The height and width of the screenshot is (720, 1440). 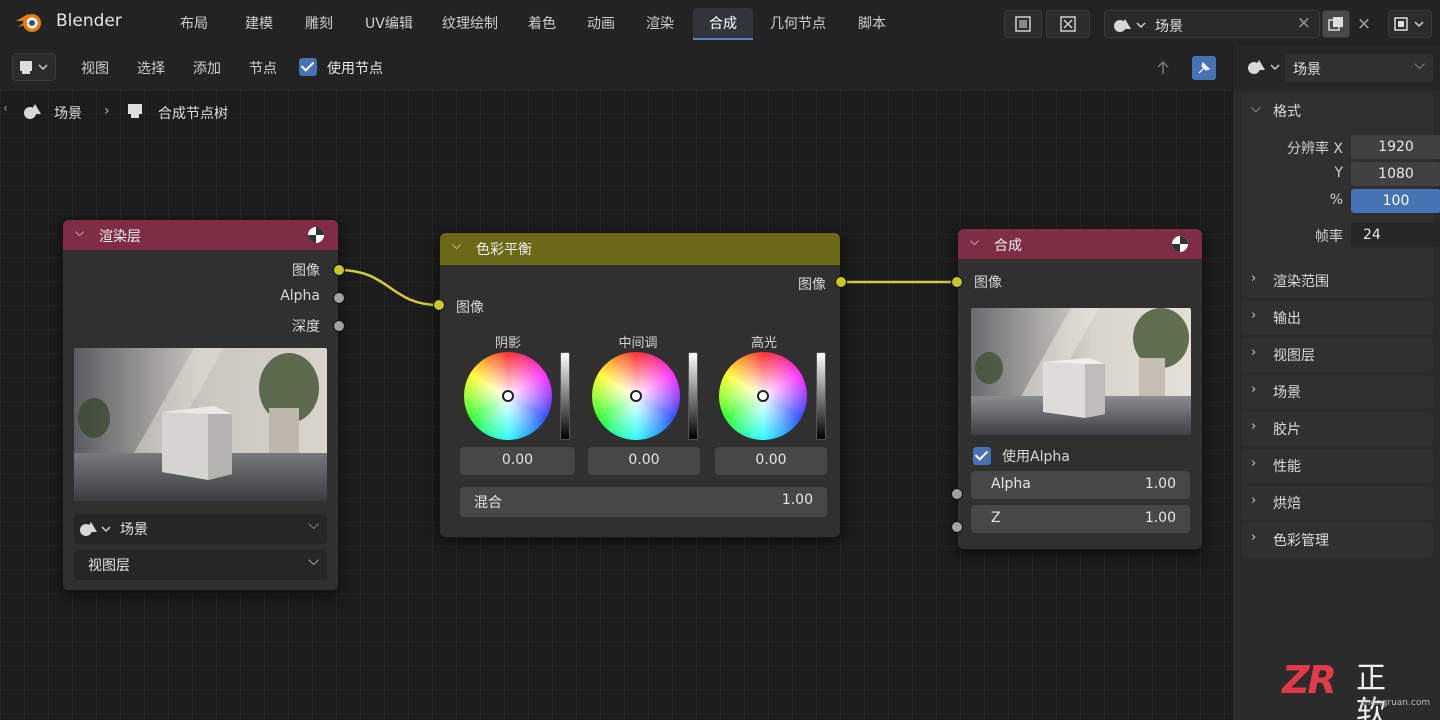 What do you see at coordinates (389, 287) in the screenshot?
I see `link-renderlayer-to-colorbalance` at bounding box center [389, 287].